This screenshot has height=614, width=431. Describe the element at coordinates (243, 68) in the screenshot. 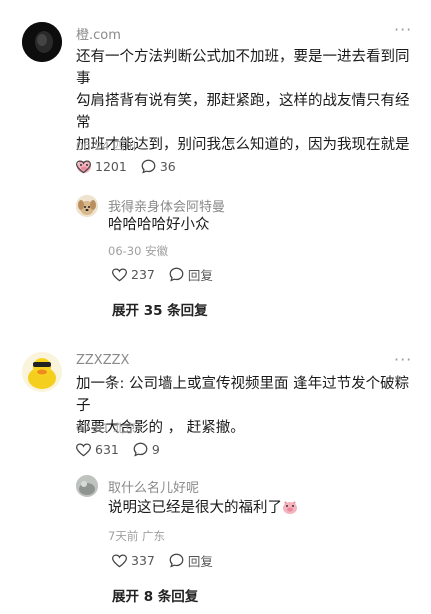

I see `comment-text-line: 还有一个方法判断公式加不加班，要是一进去看到同事` at that location.